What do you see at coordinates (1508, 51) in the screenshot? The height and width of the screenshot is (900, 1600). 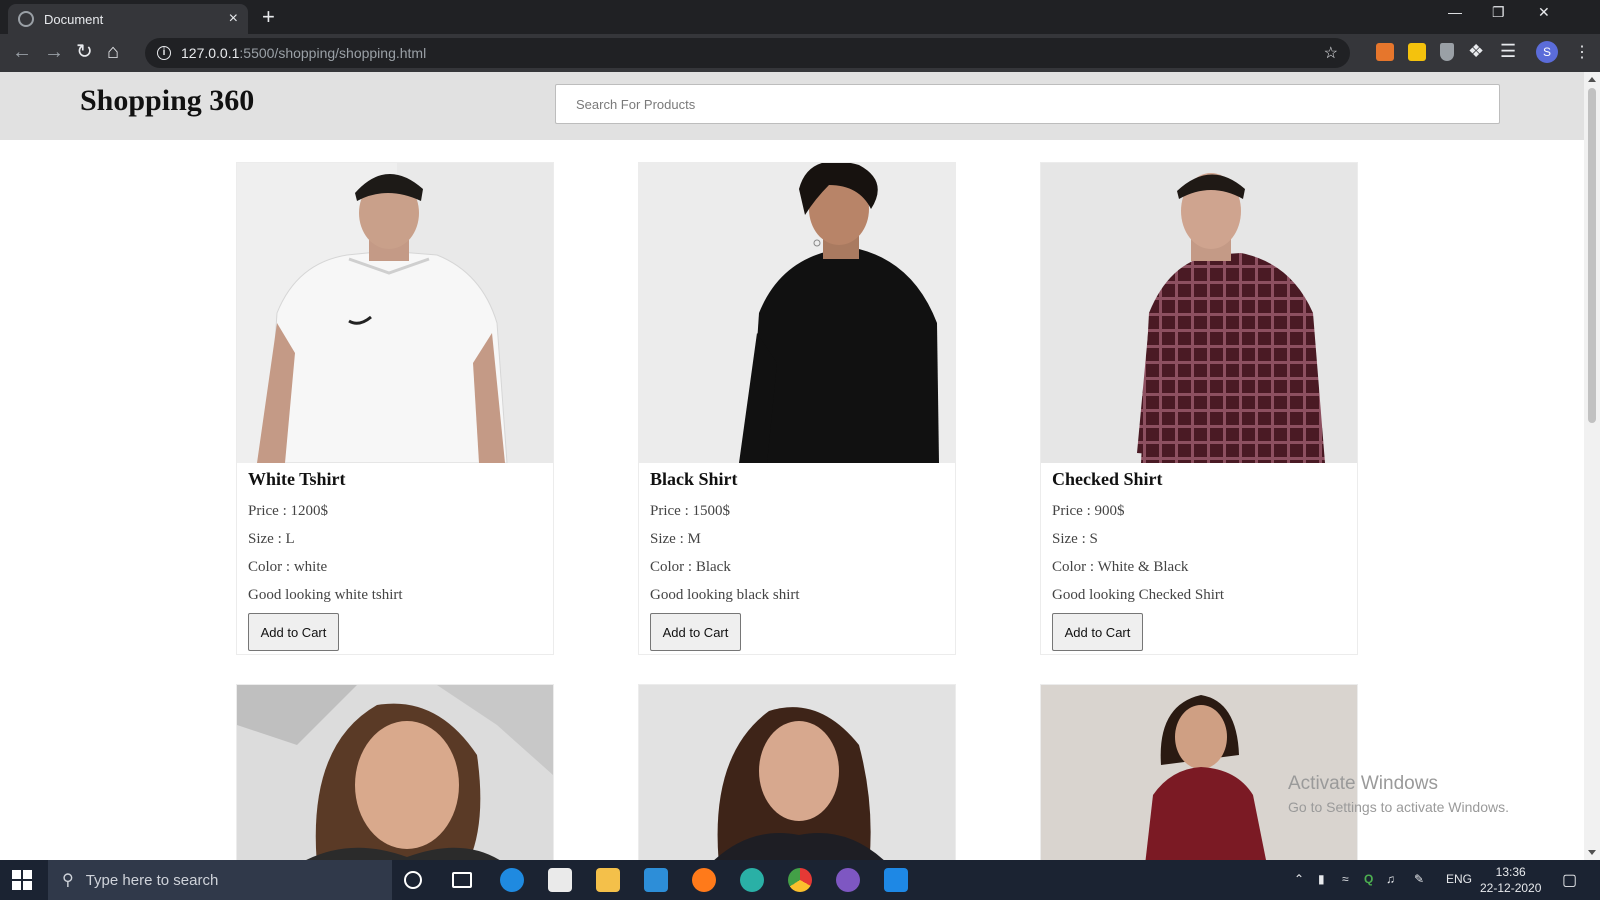 I see `media-controls-icon: ☰` at bounding box center [1508, 51].